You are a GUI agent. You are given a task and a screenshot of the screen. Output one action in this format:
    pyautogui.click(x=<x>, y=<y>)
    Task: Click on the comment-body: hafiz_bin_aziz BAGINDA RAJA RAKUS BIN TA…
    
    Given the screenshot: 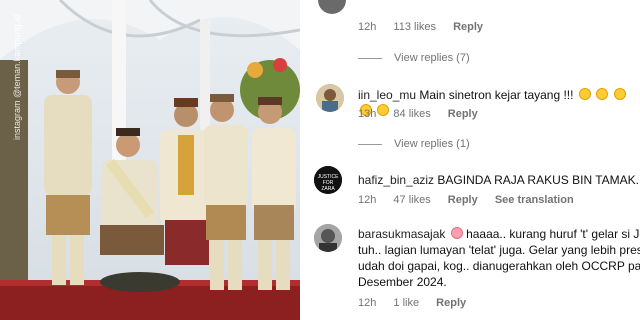 What is the action you would take?
    pyautogui.click(x=498, y=180)
    